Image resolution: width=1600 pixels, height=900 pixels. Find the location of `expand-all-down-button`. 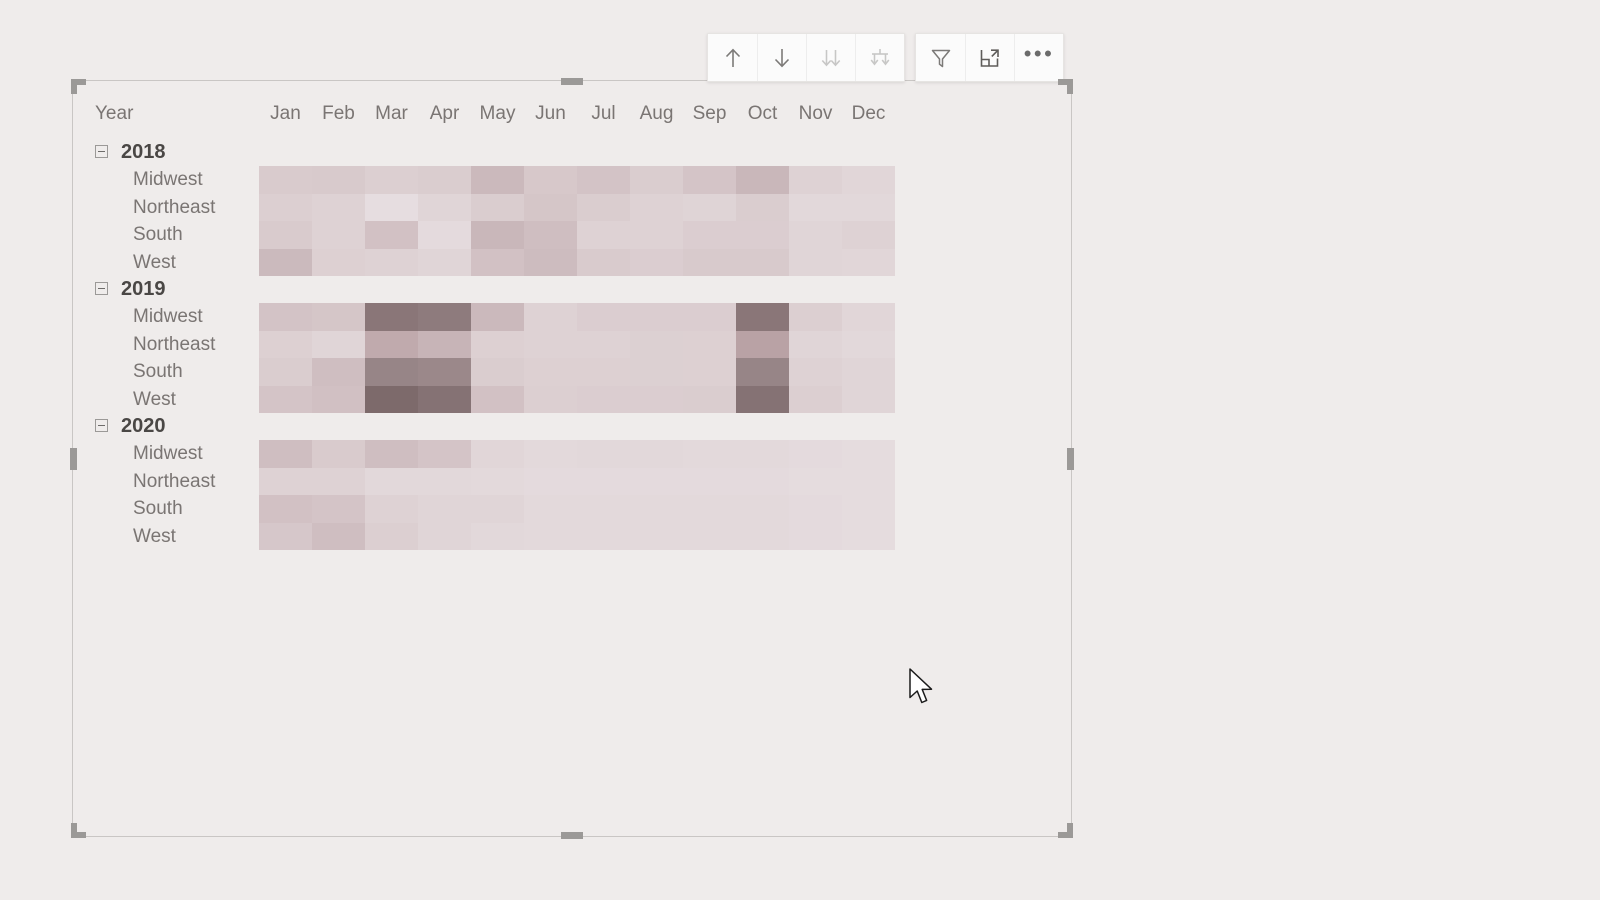

expand-all-down-button is located at coordinates (830, 57).